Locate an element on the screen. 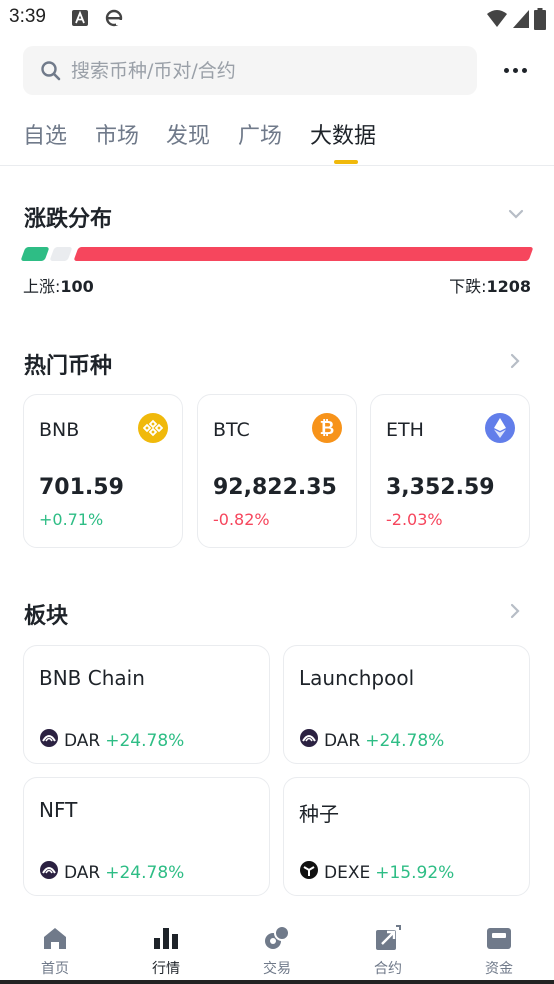 This screenshot has height=984, width=554. tab-square: 广场 is located at coordinates (260, 134).